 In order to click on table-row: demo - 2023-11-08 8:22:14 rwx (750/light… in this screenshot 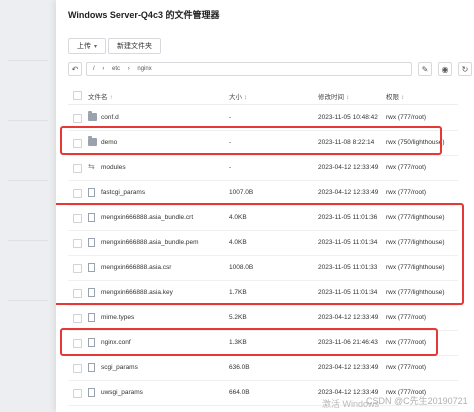, I will do `click(263, 143)`.